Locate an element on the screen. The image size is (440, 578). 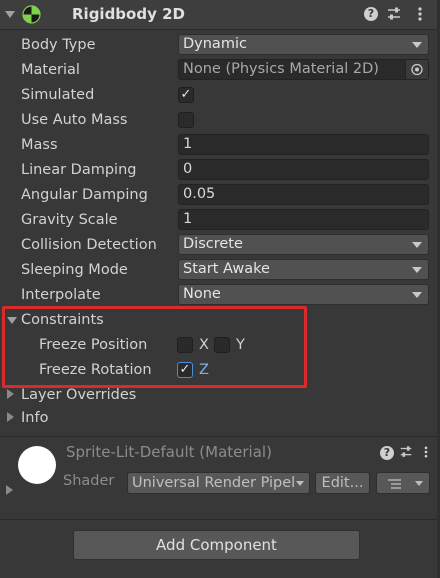
collision-detection-value: Discrete is located at coordinates (213, 244).